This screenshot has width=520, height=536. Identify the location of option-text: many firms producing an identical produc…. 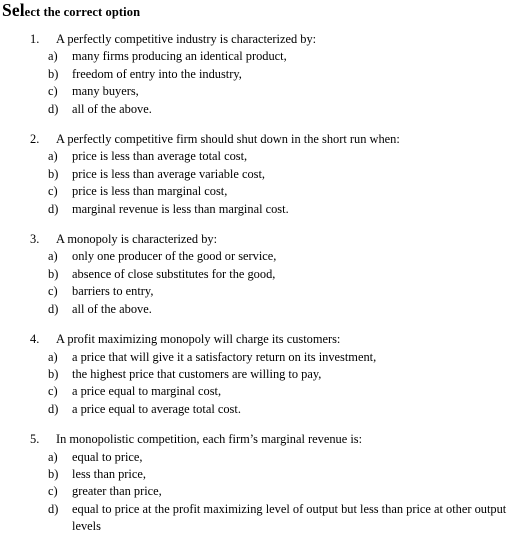
(179, 56).